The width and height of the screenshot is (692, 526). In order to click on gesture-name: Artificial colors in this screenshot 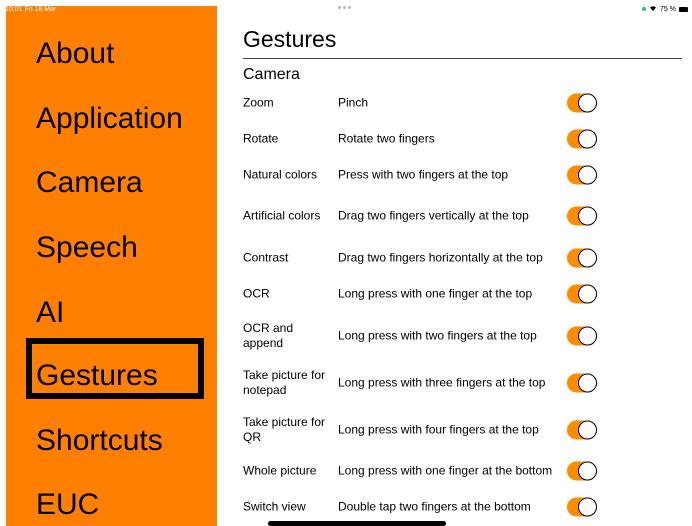, I will do `click(282, 215)`.